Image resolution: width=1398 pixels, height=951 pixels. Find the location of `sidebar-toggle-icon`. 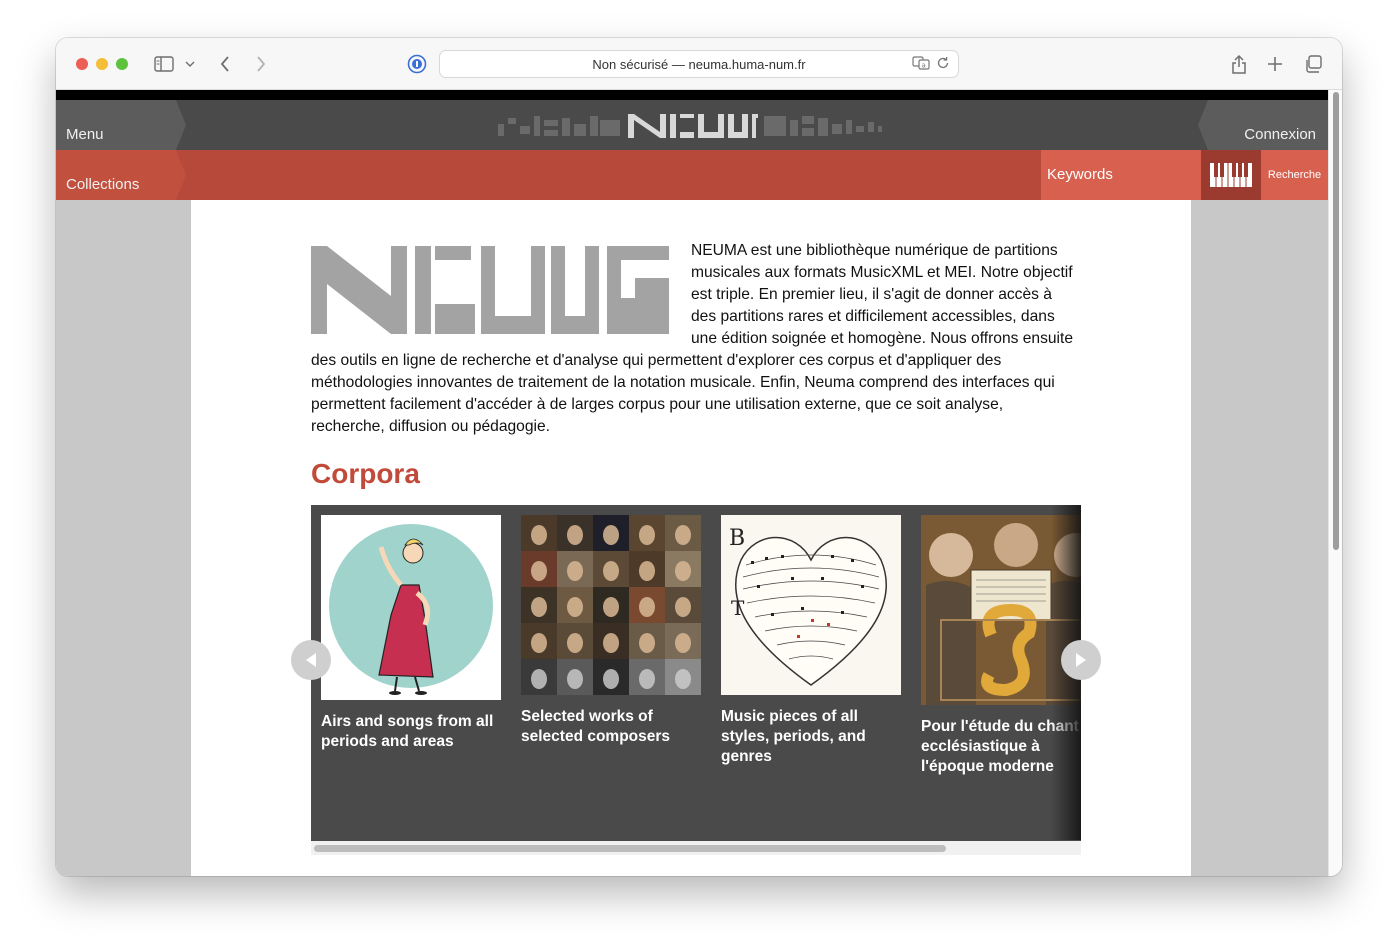

sidebar-toggle-icon is located at coordinates (164, 64).